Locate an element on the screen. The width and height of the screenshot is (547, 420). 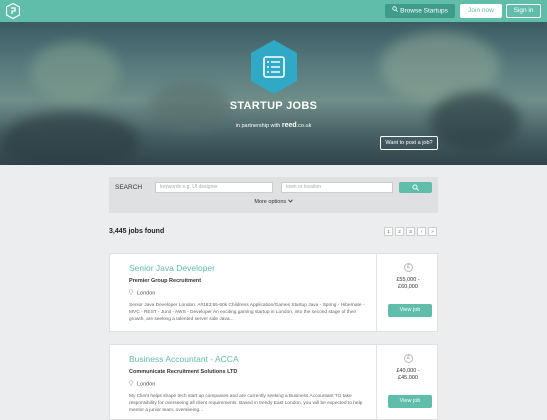
more-options-label: More options is located at coordinates (270, 202).